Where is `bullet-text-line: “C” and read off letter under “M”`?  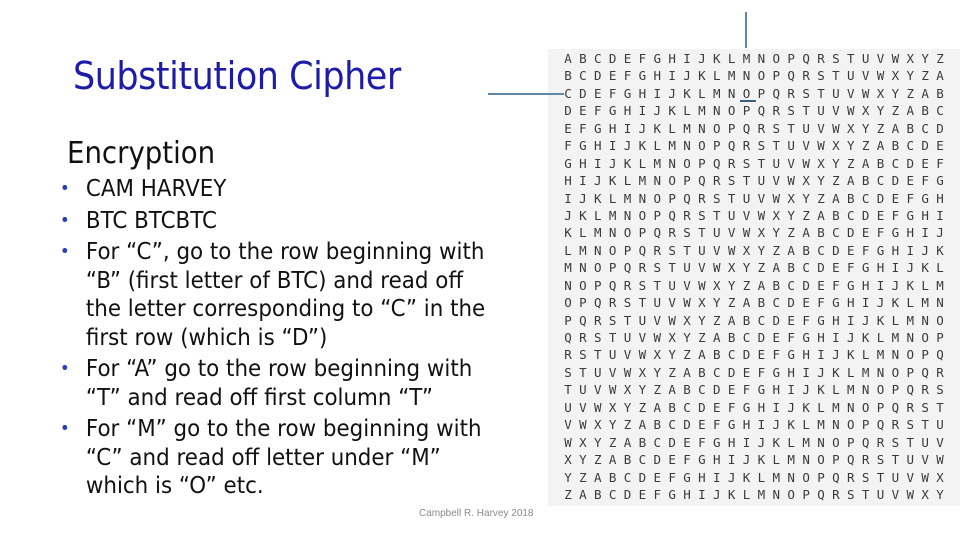
bullet-text-line: “C” and read off letter under “M” is located at coordinates (263, 457).